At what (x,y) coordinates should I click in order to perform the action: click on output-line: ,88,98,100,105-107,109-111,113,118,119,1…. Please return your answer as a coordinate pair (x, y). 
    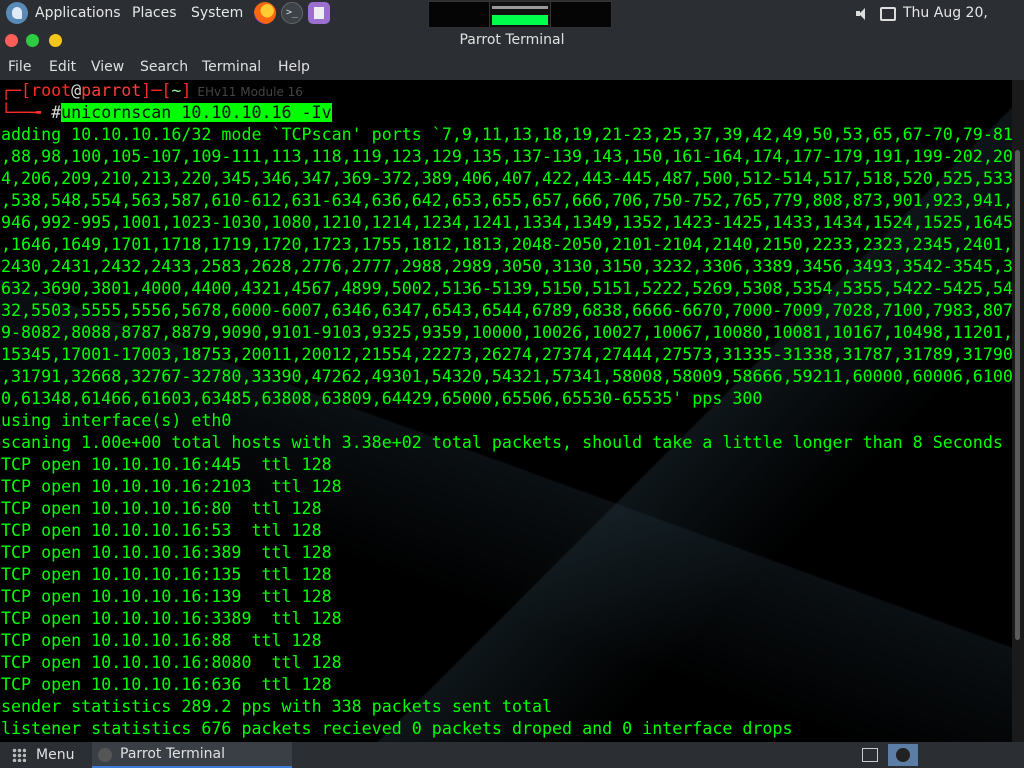
    Looking at the image, I should click on (506, 156).